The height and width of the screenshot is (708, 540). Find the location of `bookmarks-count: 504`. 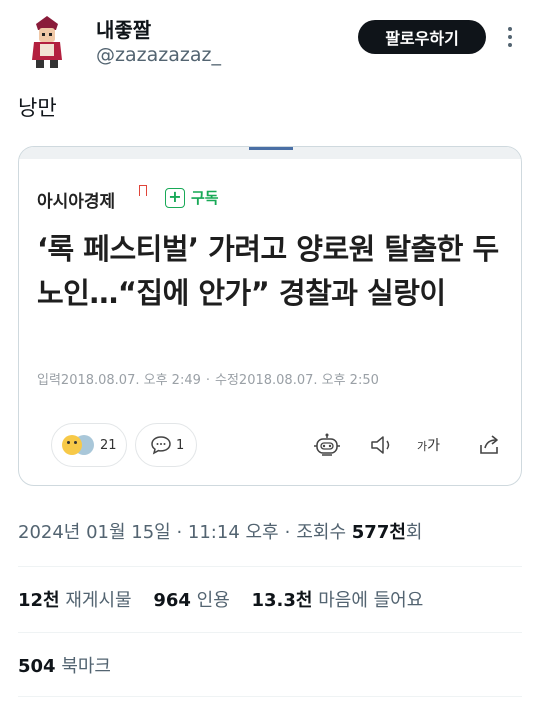

bookmarks-count: 504 is located at coordinates (37, 666).